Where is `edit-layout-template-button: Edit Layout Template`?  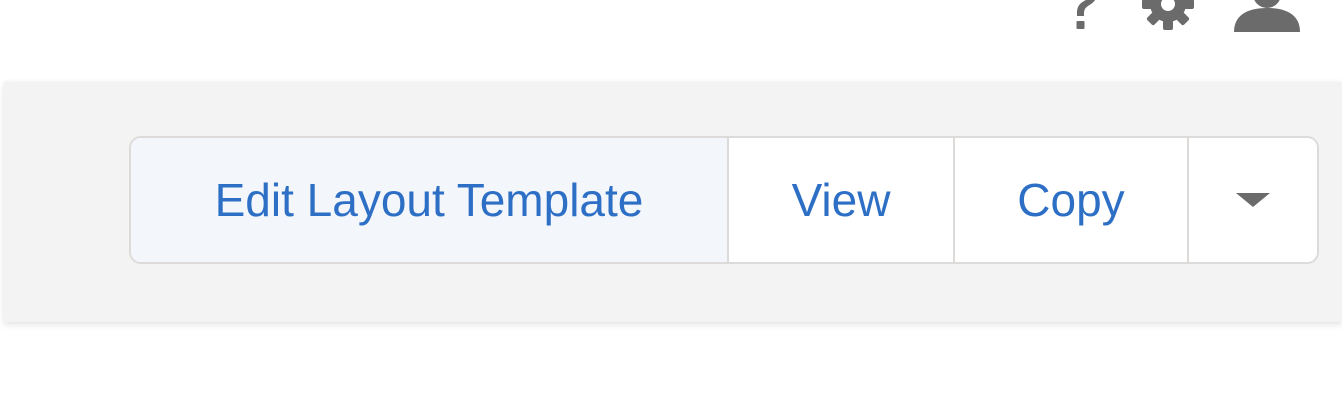
edit-layout-template-button: Edit Layout Template is located at coordinates (430, 200).